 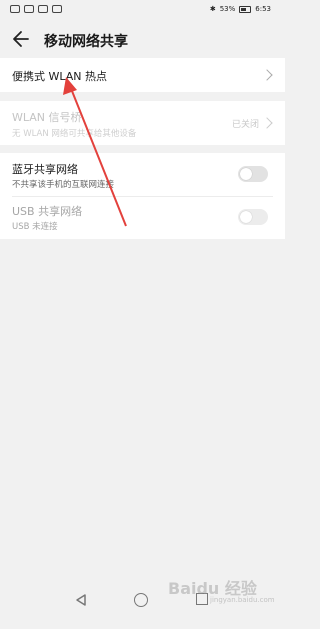 I want to click on sharing-options-card: 蓝牙共享网络 不共享该手机的互联网连接 USB 共享网络 USB 未连接, so click(x=142, y=196).